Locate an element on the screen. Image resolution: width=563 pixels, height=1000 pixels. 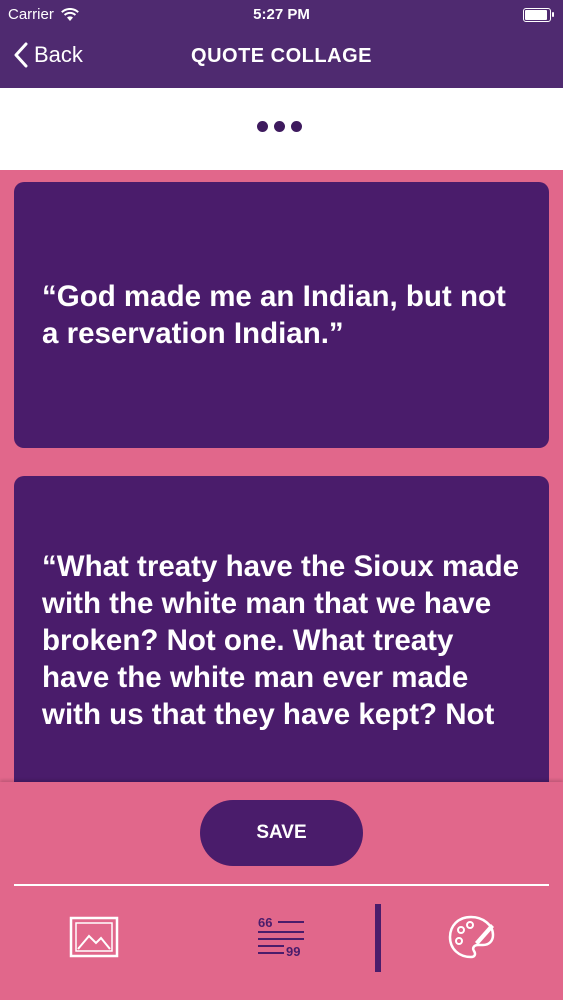
page-title: QUOTE COLLAGE is located at coordinates (281, 56).